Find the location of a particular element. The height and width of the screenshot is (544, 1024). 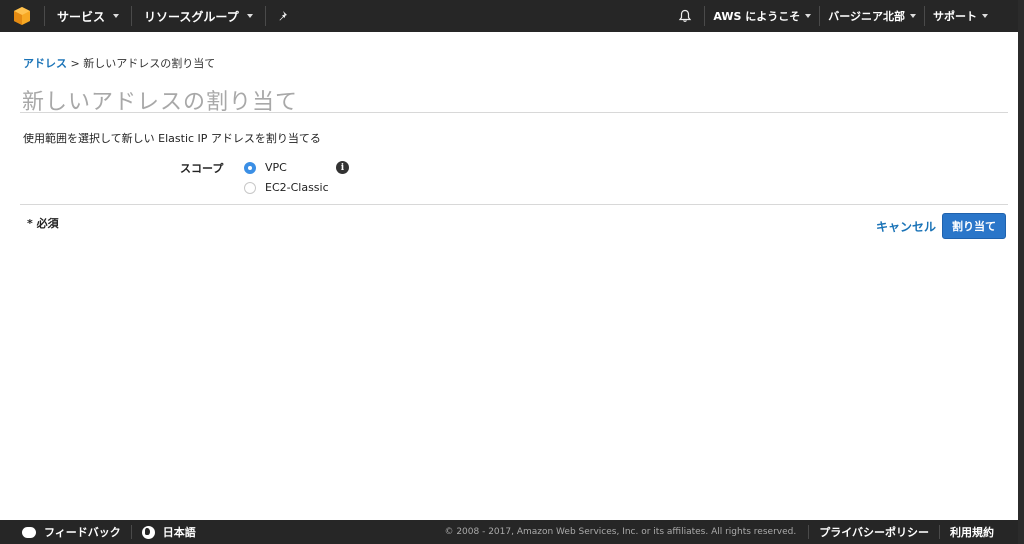

breadcrumb-current: 新しいアドレスの割り当て is located at coordinates (149, 63).